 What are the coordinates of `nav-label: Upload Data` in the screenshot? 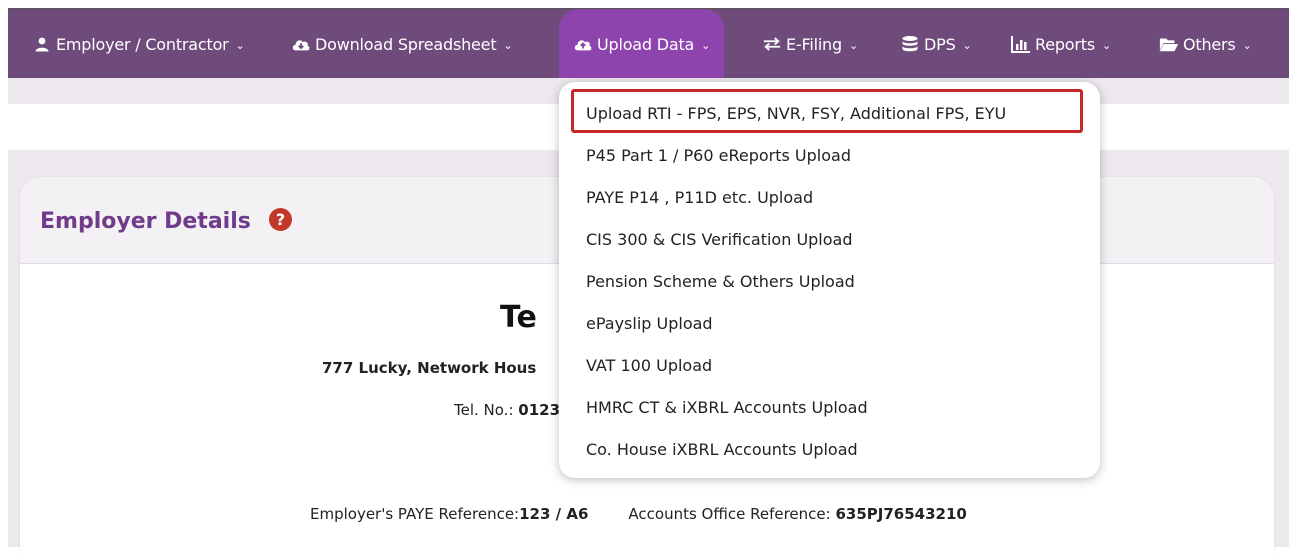 It's located at (646, 44).